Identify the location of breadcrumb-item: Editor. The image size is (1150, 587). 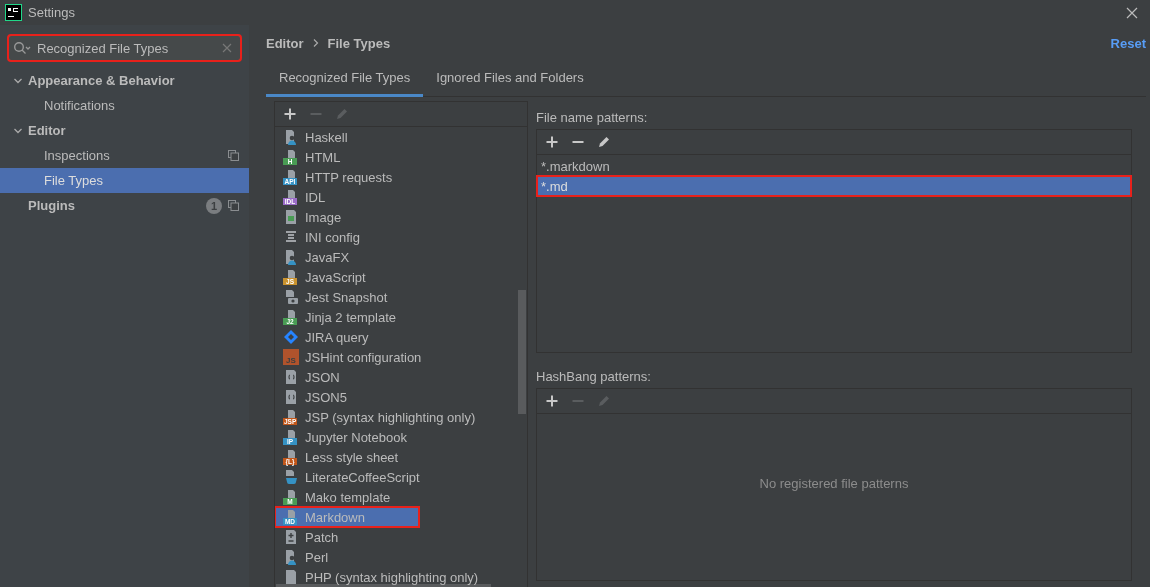
(285, 43).